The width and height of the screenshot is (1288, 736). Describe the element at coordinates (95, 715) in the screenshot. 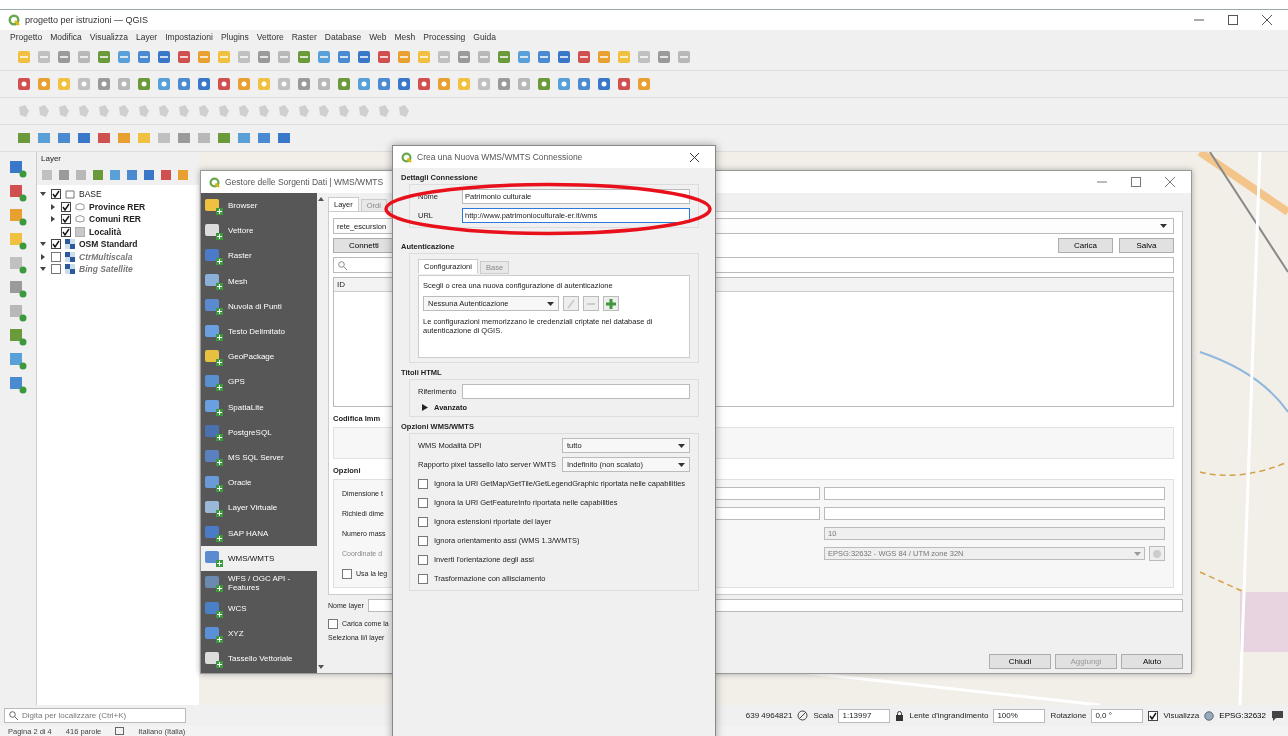

I see `locator-field: Digita per localizzare (Ctrl+K)` at that location.